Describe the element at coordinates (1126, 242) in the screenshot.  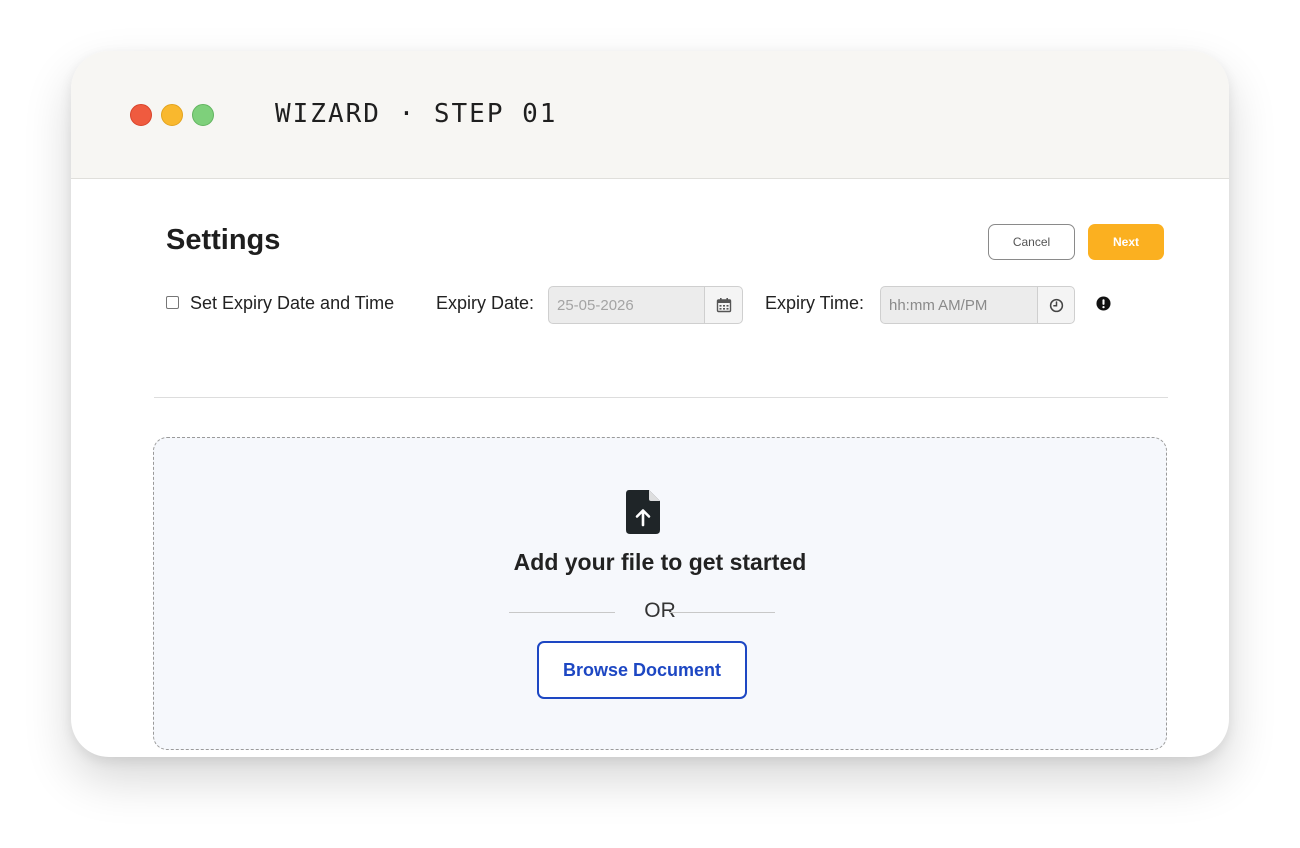
I see `next-button: Next` at that location.